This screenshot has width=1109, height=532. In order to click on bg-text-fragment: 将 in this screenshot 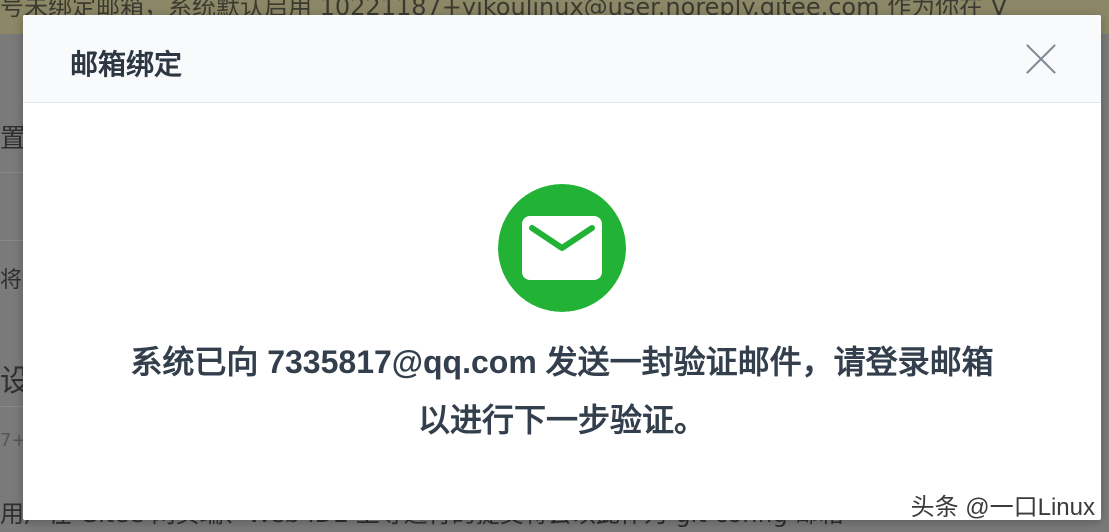, I will do `click(11, 280)`.